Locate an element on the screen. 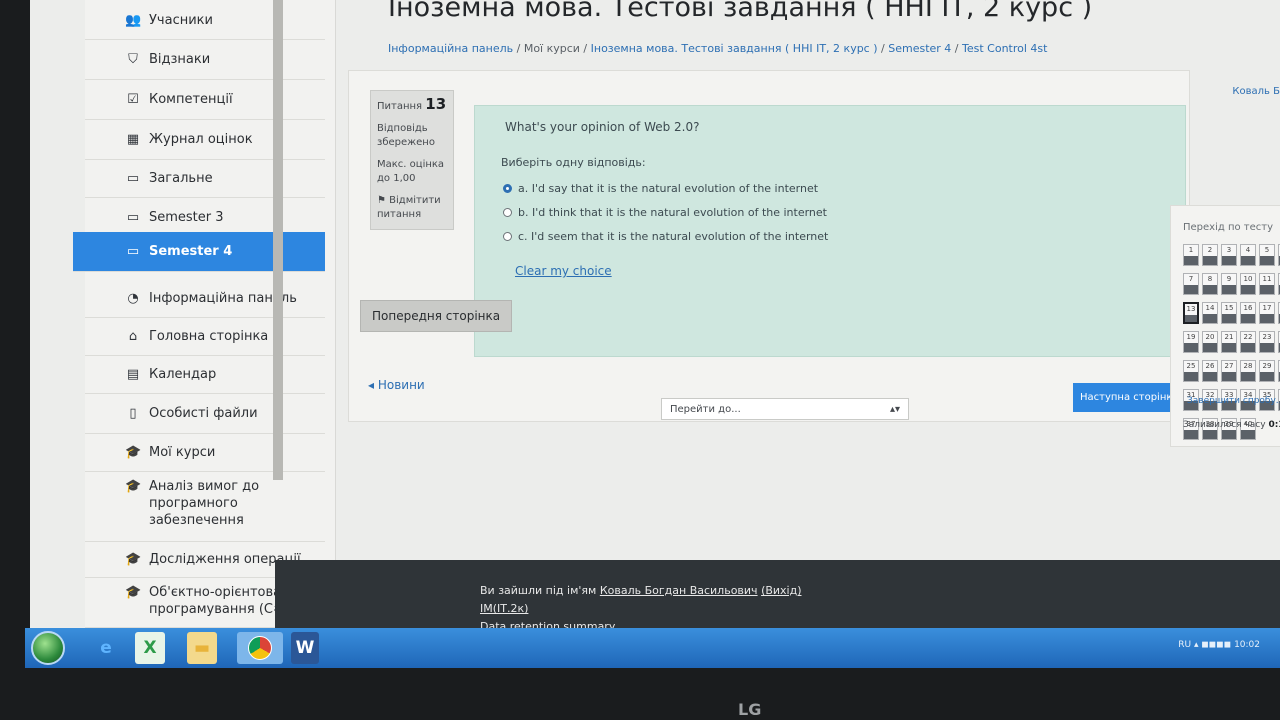 Image resolution: width=1280 pixels, height=720 pixels. quiz-nav-question: 13 is located at coordinates (1191, 313).